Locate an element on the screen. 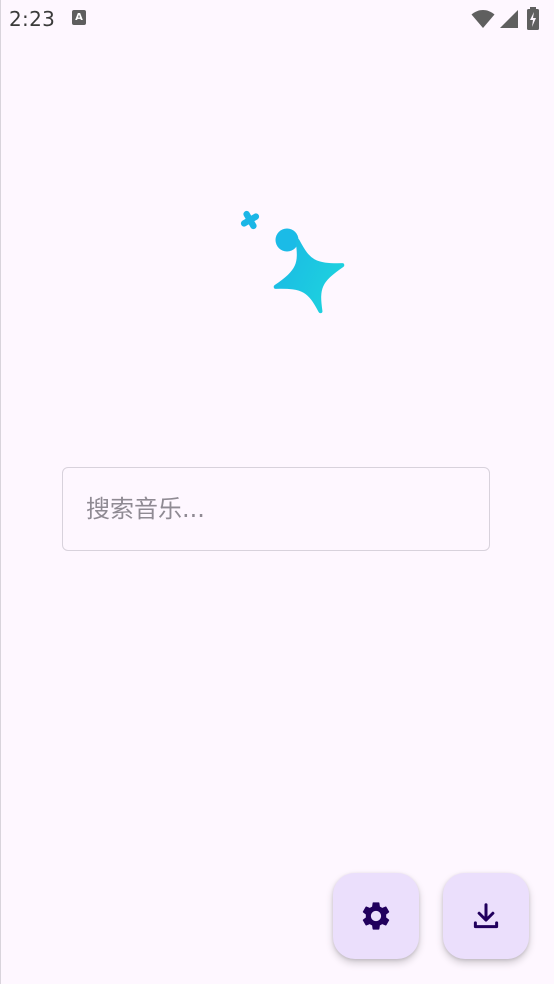 The height and width of the screenshot is (984, 554). search-field is located at coordinates (276, 509).